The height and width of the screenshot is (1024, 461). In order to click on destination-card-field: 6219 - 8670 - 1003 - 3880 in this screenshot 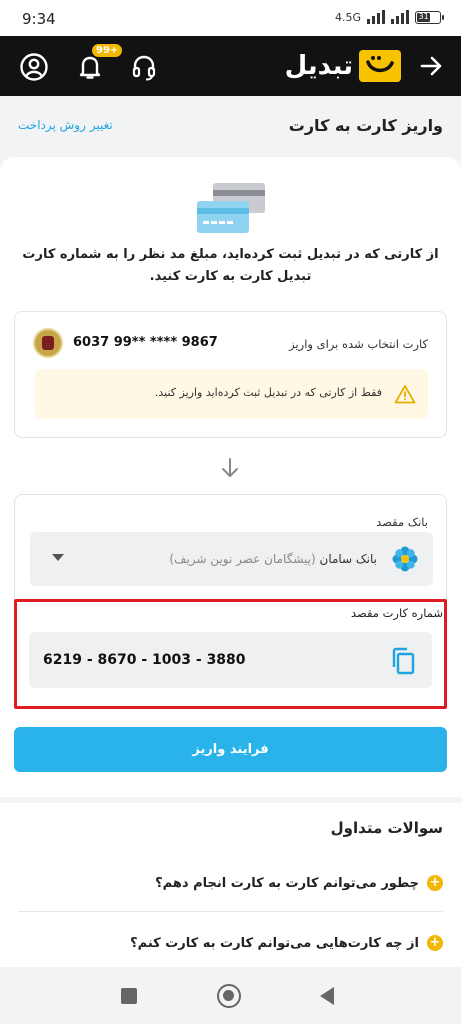, I will do `click(230, 660)`.